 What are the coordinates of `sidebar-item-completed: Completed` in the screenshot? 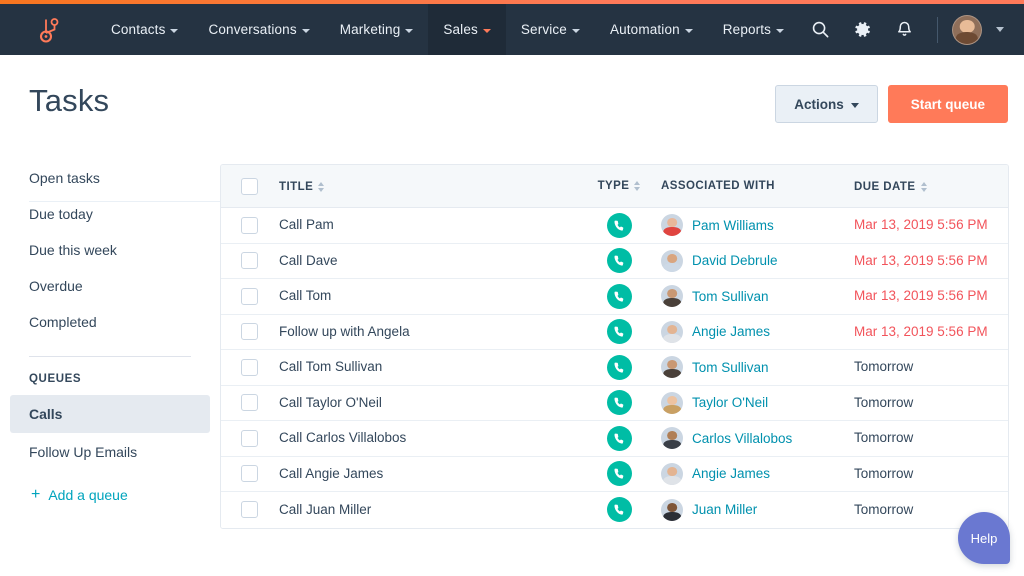 It's located at (110, 322).